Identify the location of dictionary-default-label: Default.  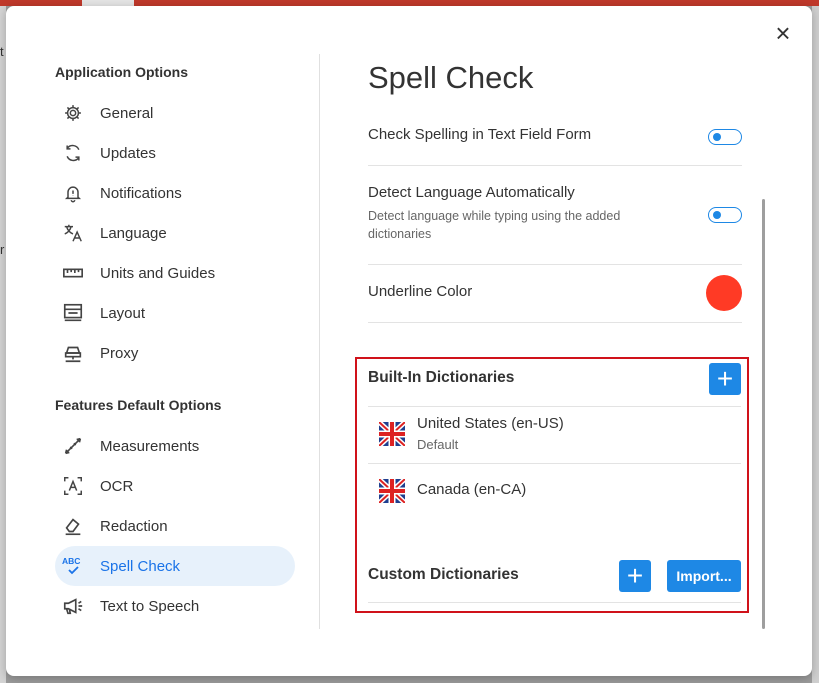
(438, 444).